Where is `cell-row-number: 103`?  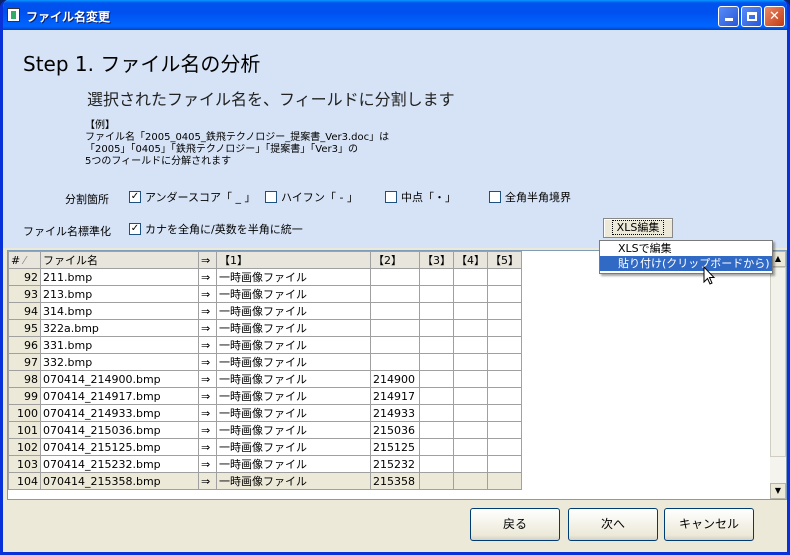 cell-row-number: 103 is located at coordinates (24, 464).